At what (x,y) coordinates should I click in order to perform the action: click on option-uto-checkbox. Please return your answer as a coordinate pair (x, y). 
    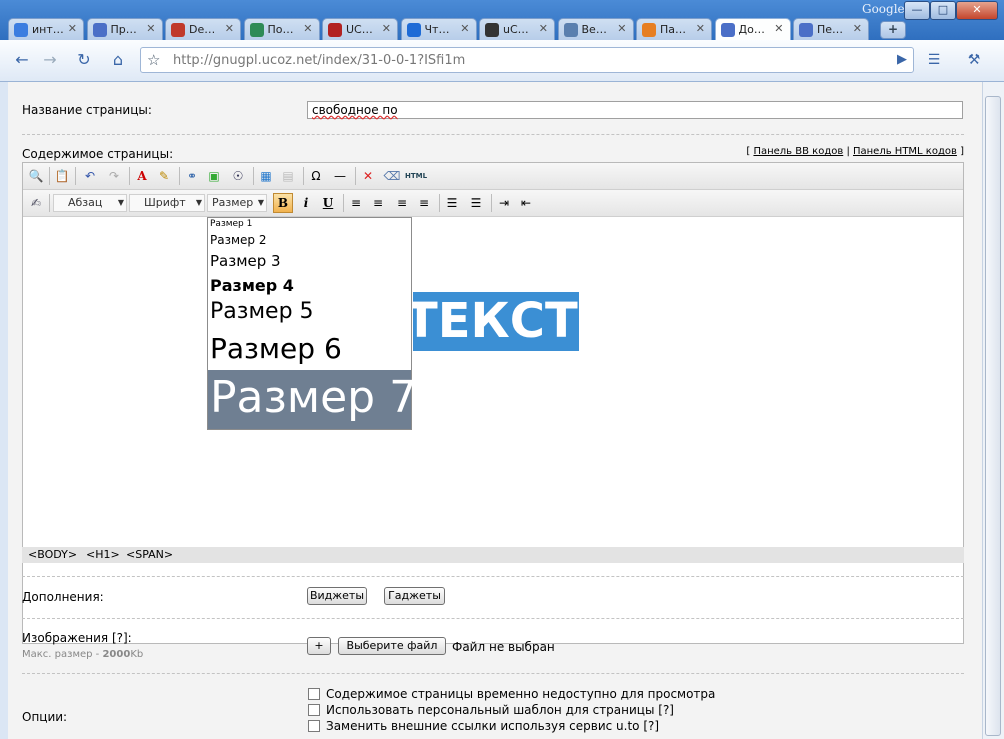
    Looking at the image, I should click on (314, 726).